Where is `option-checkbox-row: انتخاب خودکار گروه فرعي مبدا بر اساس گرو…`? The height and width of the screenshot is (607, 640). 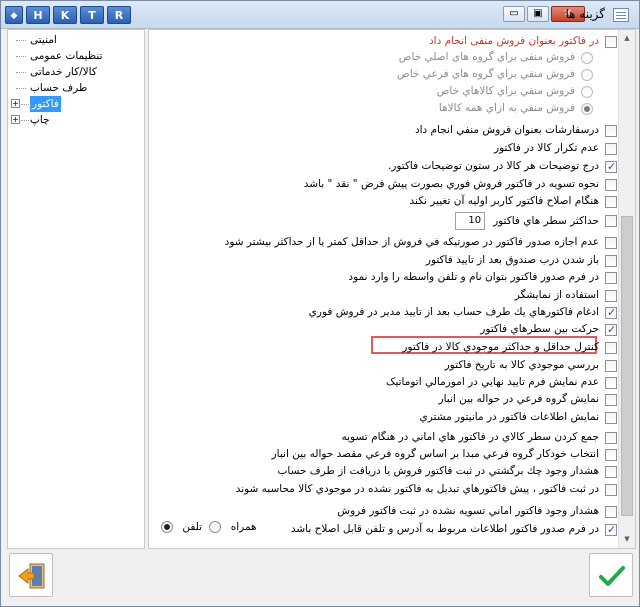 option-checkbox-row: انتخاب خودکار گروه فرعي مبدا بر اساس گرو… is located at coordinates (383, 454).